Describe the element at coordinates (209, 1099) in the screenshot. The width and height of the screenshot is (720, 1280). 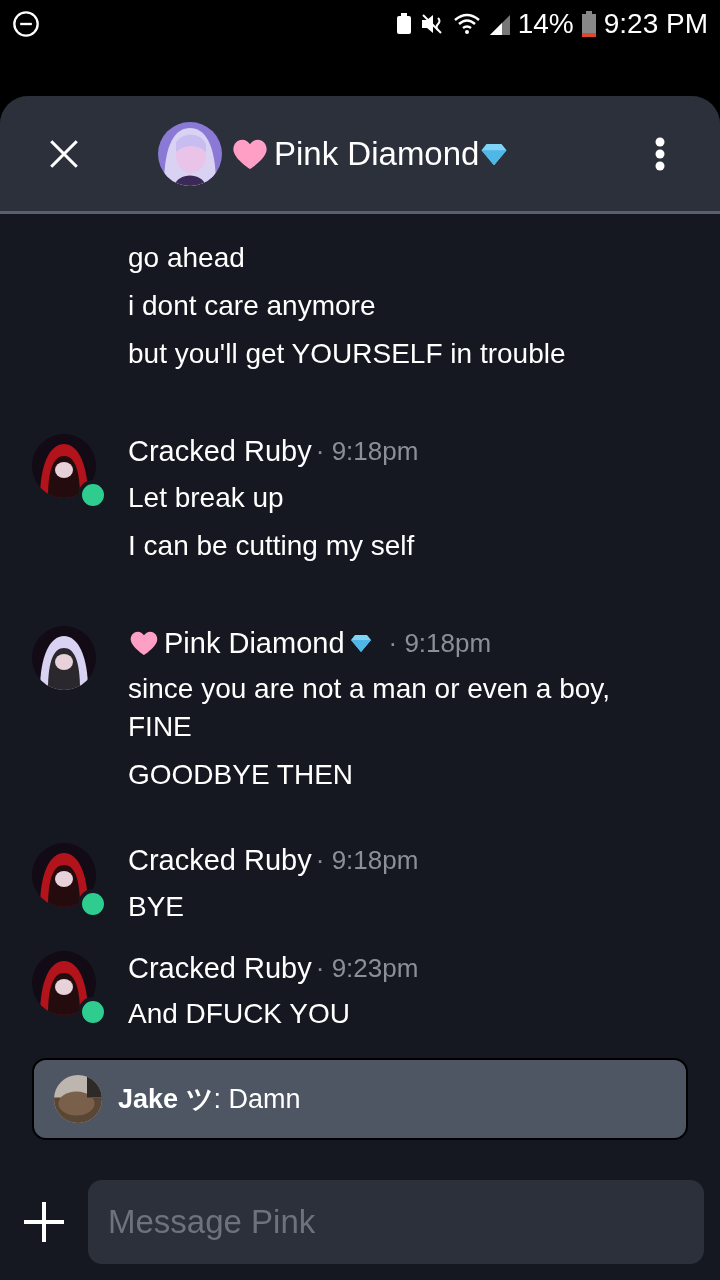
I see `notification-text: Jake ツ: Damn` at that location.